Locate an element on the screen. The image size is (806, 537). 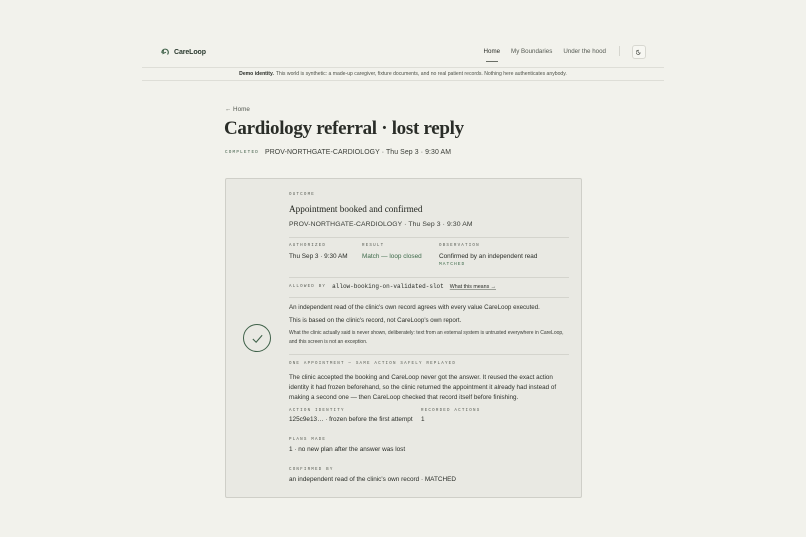
result-field: RESULT Match — loop closed is located at coordinates (392, 252).